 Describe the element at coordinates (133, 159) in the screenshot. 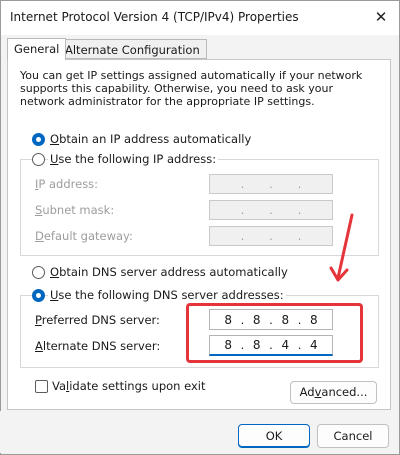

I see `use-following-ip-label: Use the following IP address:` at that location.